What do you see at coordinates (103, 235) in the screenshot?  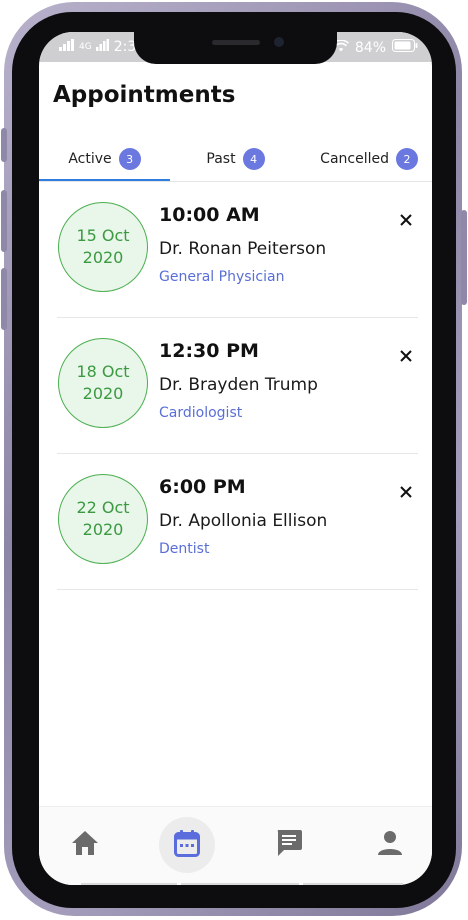 I see `date-day: 15 Oct` at bounding box center [103, 235].